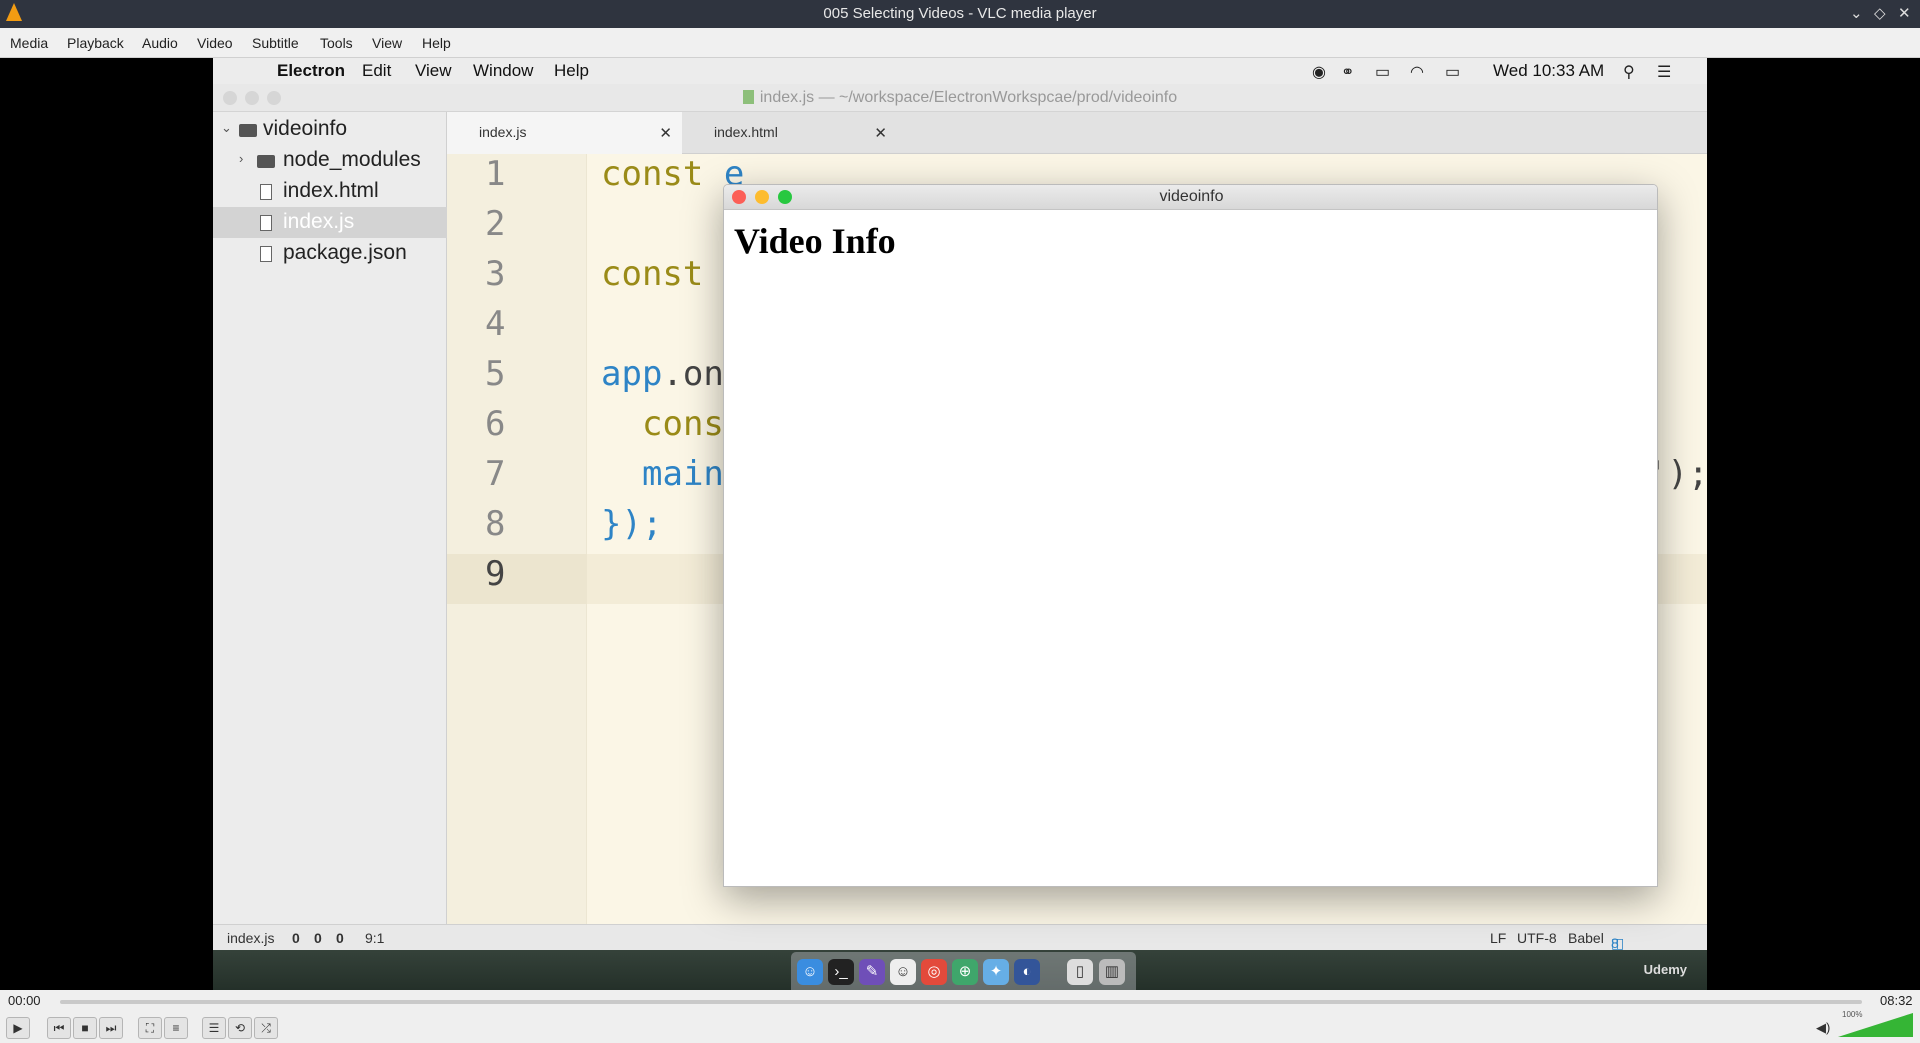 Image resolution: width=1920 pixels, height=1043 pixels. What do you see at coordinates (1417, 72) in the screenshot?
I see `wifi-icon: ◠` at bounding box center [1417, 72].